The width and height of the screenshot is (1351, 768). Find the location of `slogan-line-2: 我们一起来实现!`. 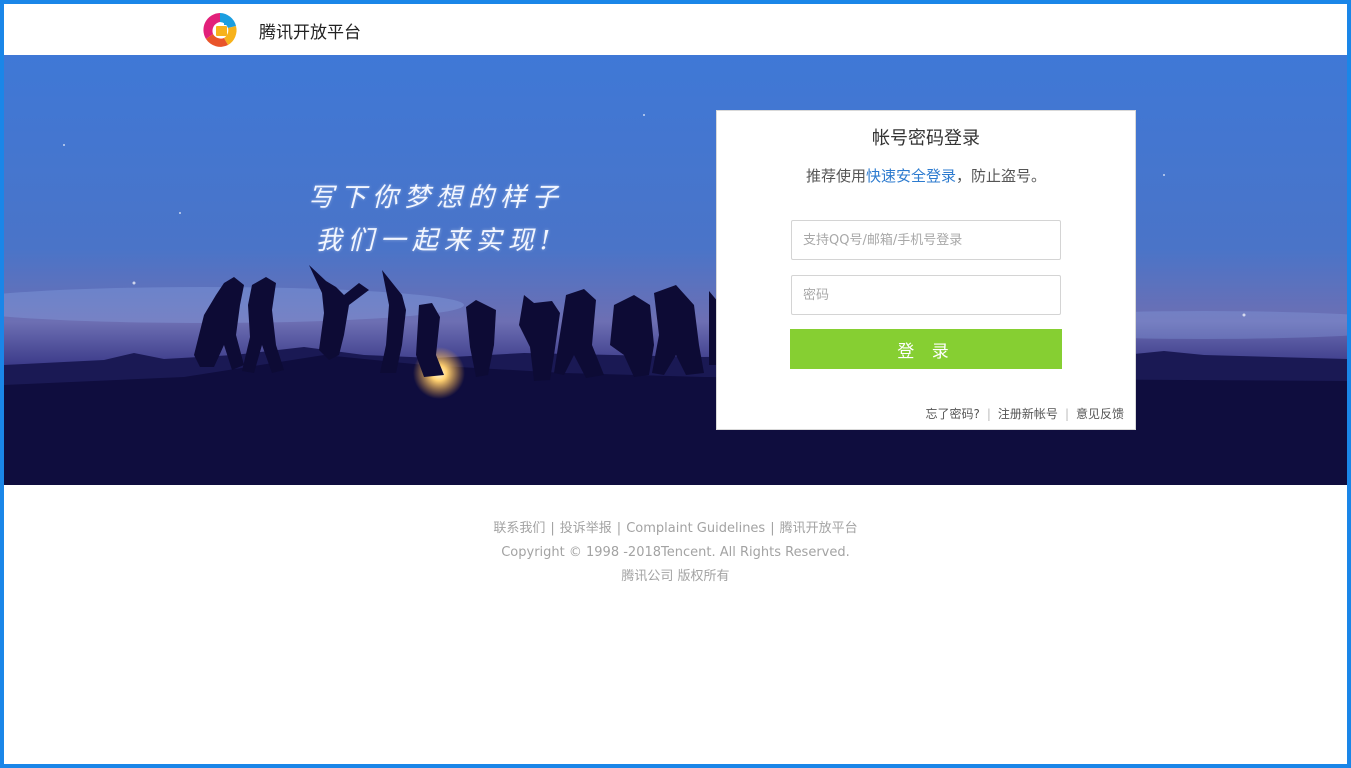

slogan-line-2: 我们一起来实现! is located at coordinates (436, 241).